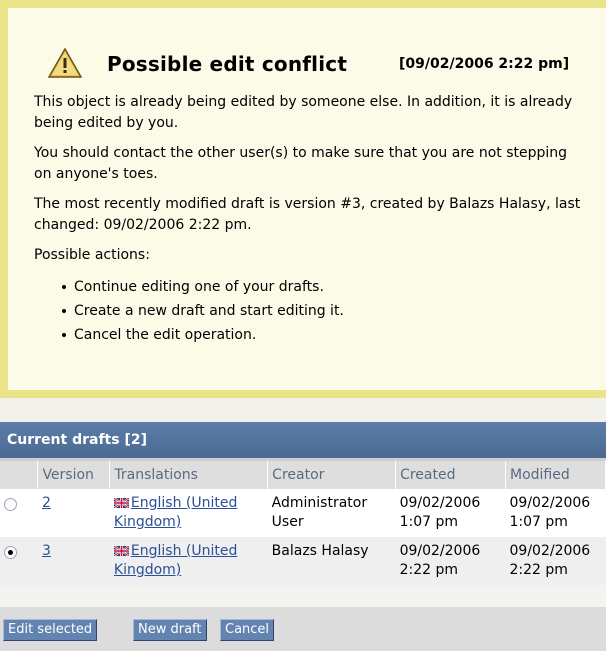 The height and width of the screenshot is (651, 606). Describe the element at coordinates (555, 475) in the screenshot. I see `column-header-modified: Modified` at that location.